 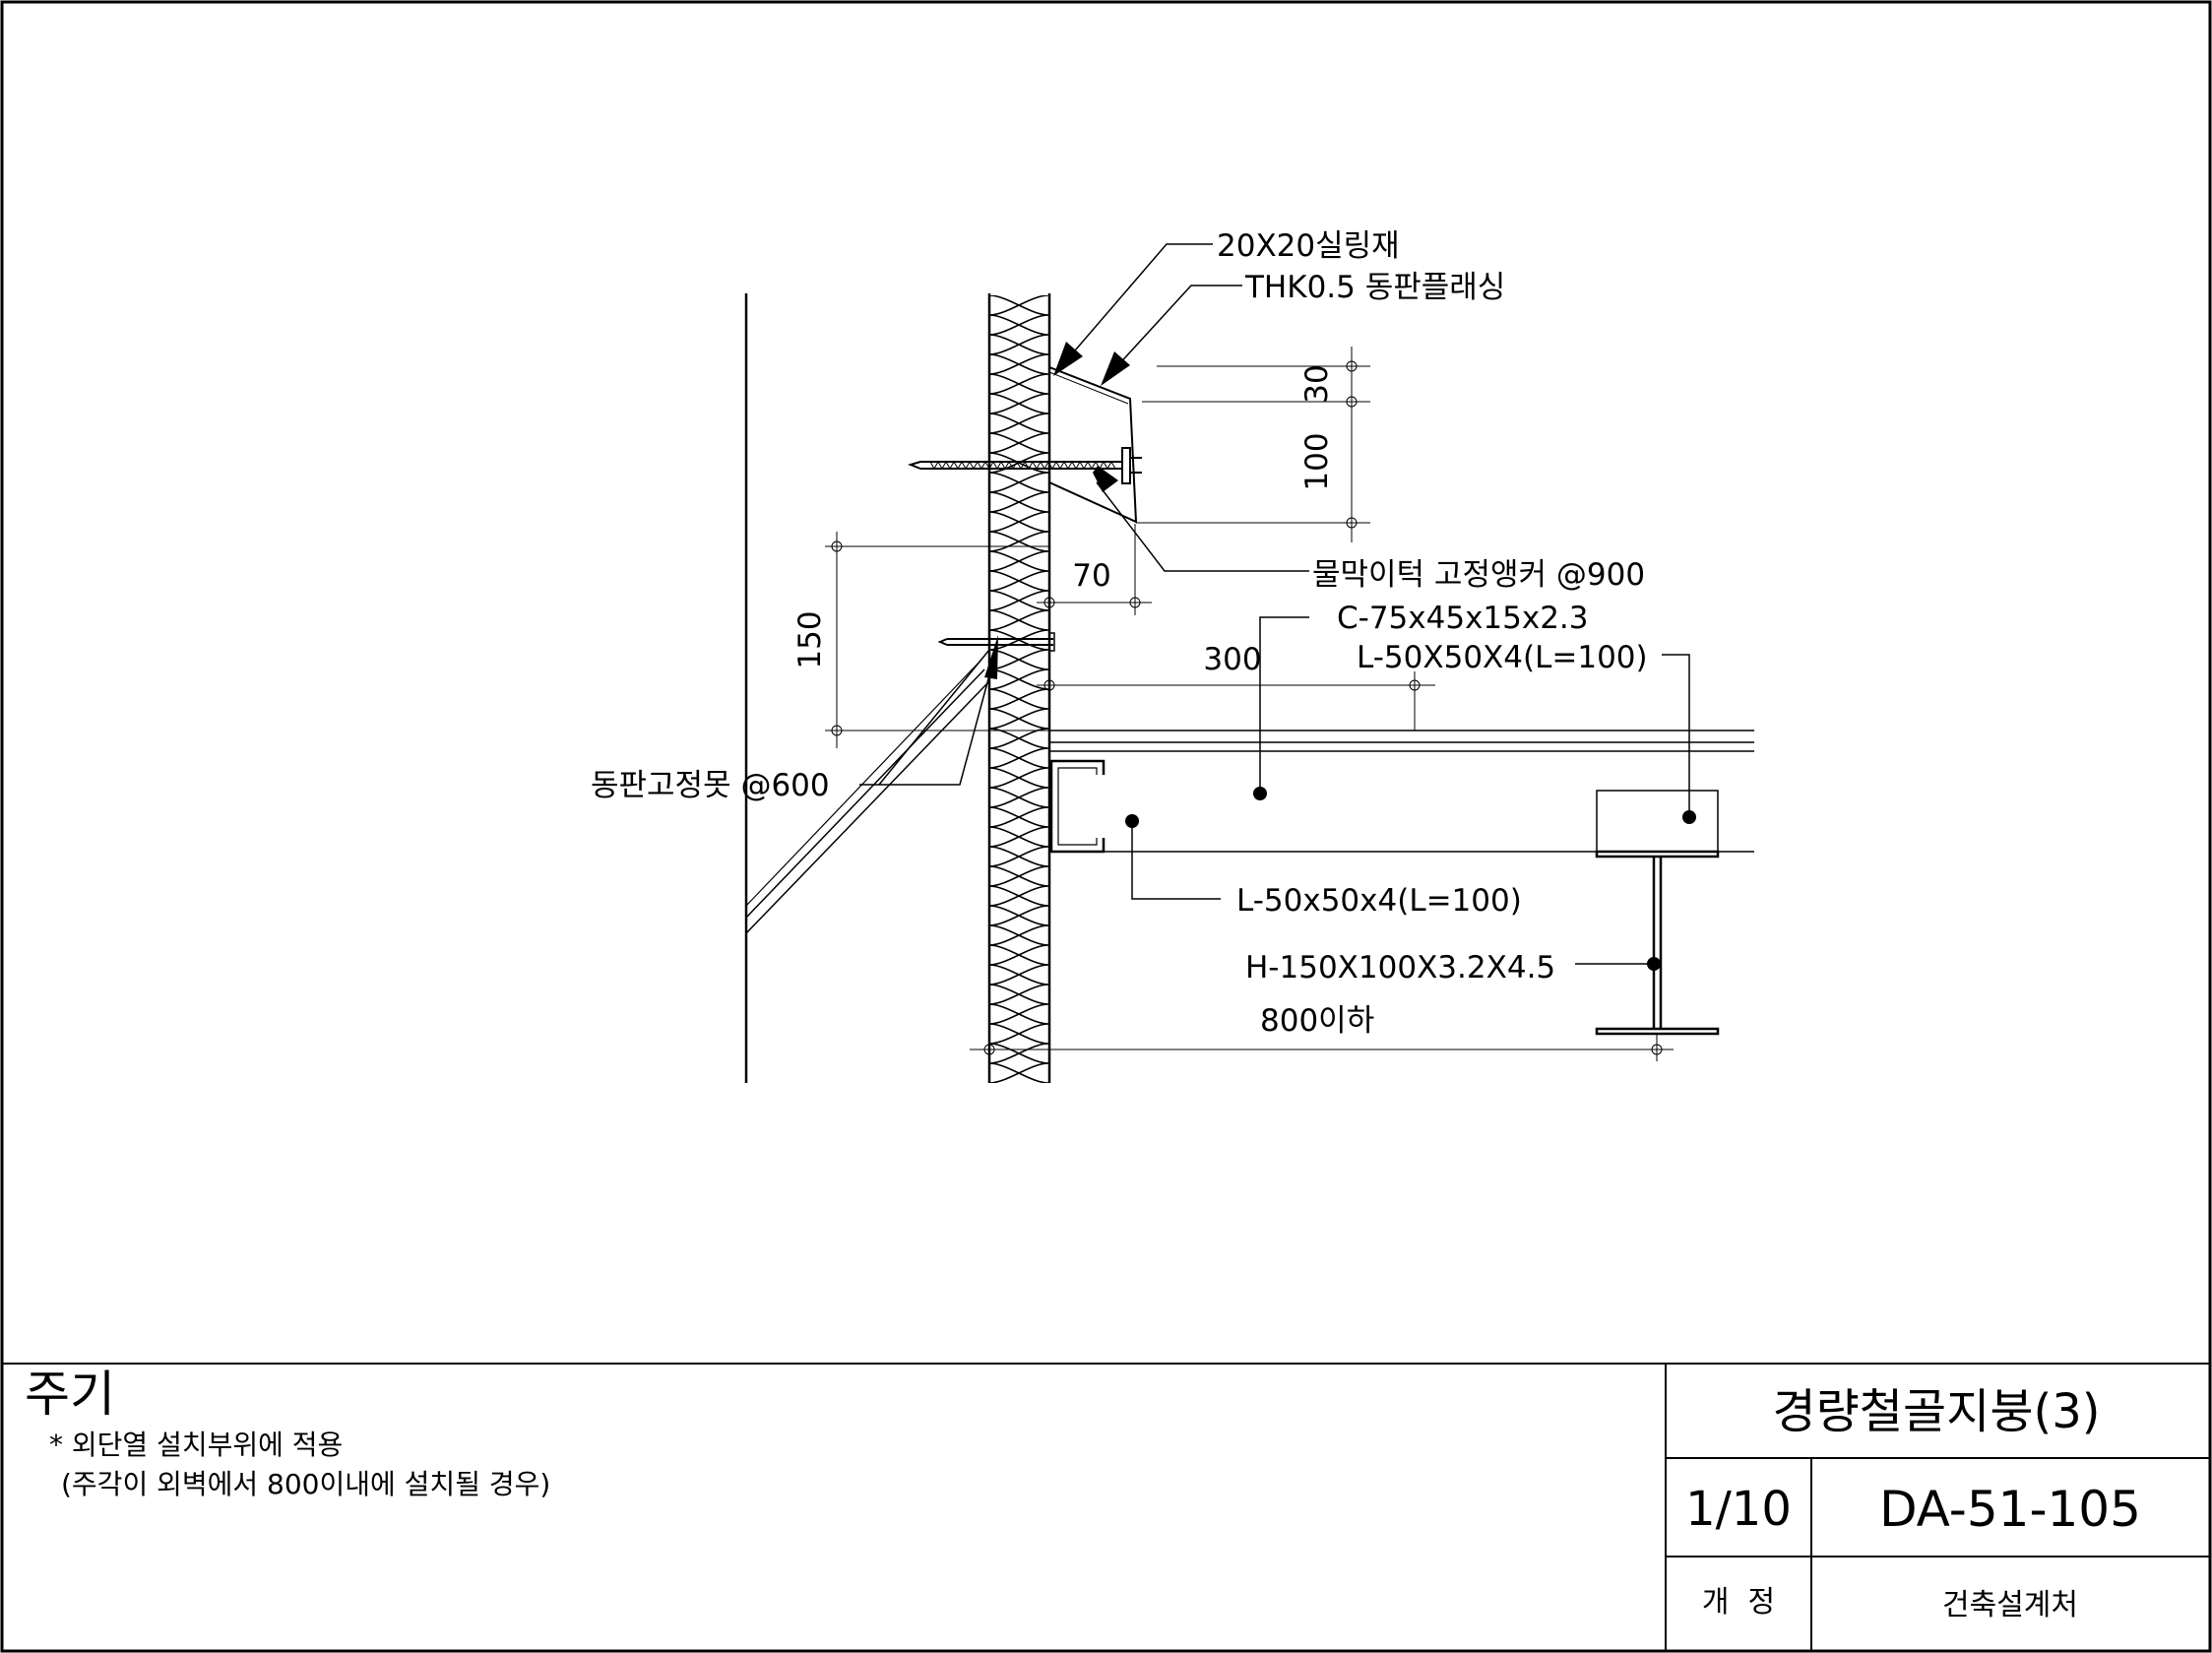 I want to click on leader-dots, so click(x=1410, y=879).